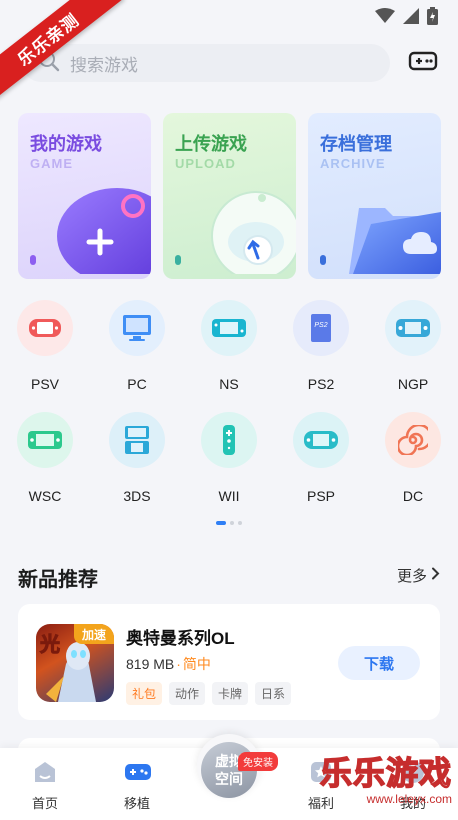 This screenshot has height=820, width=458. Describe the element at coordinates (94, 634) in the screenshot. I see `accelerate-badge: 加速` at that location.